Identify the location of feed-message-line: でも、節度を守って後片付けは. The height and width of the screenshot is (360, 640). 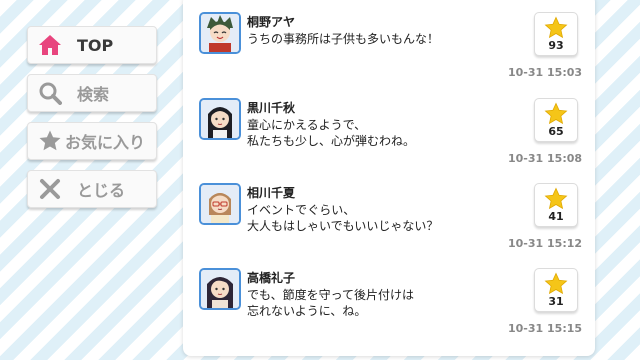
(331, 295).